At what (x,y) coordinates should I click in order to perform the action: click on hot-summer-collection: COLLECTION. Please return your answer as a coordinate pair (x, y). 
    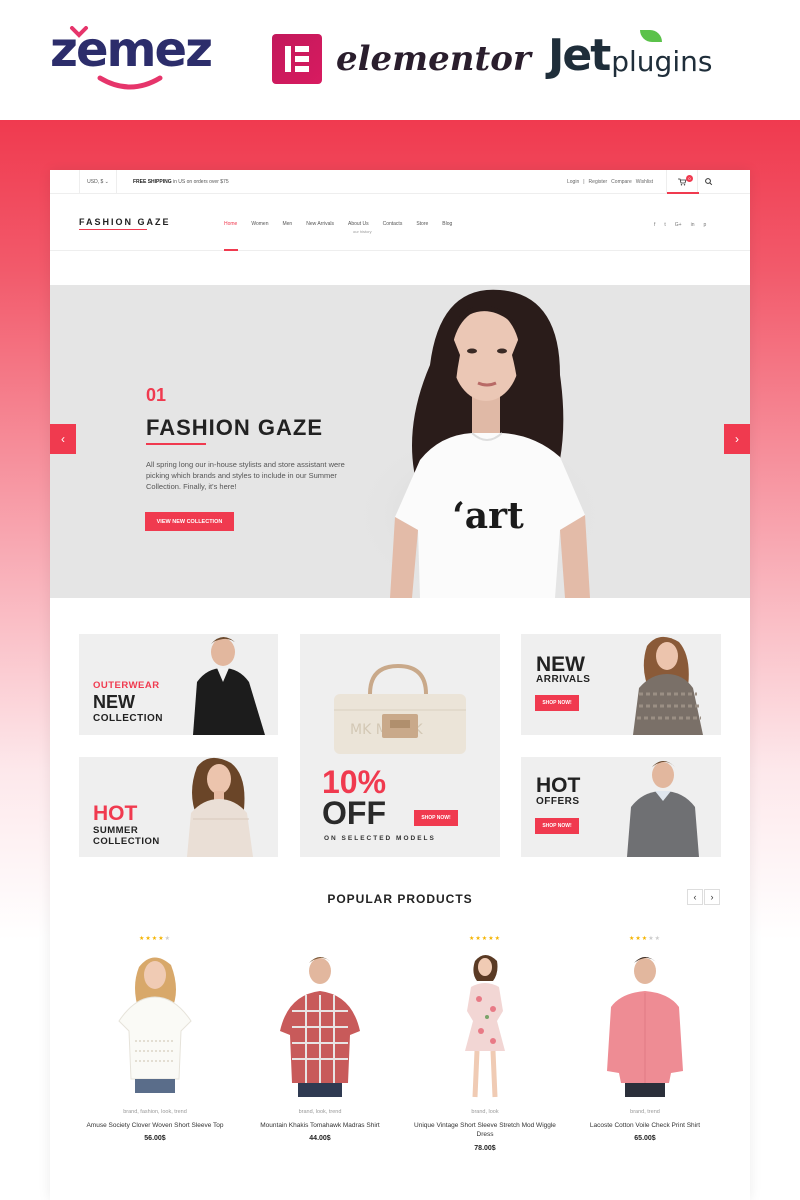
    Looking at the image, I should click on (126, 841).